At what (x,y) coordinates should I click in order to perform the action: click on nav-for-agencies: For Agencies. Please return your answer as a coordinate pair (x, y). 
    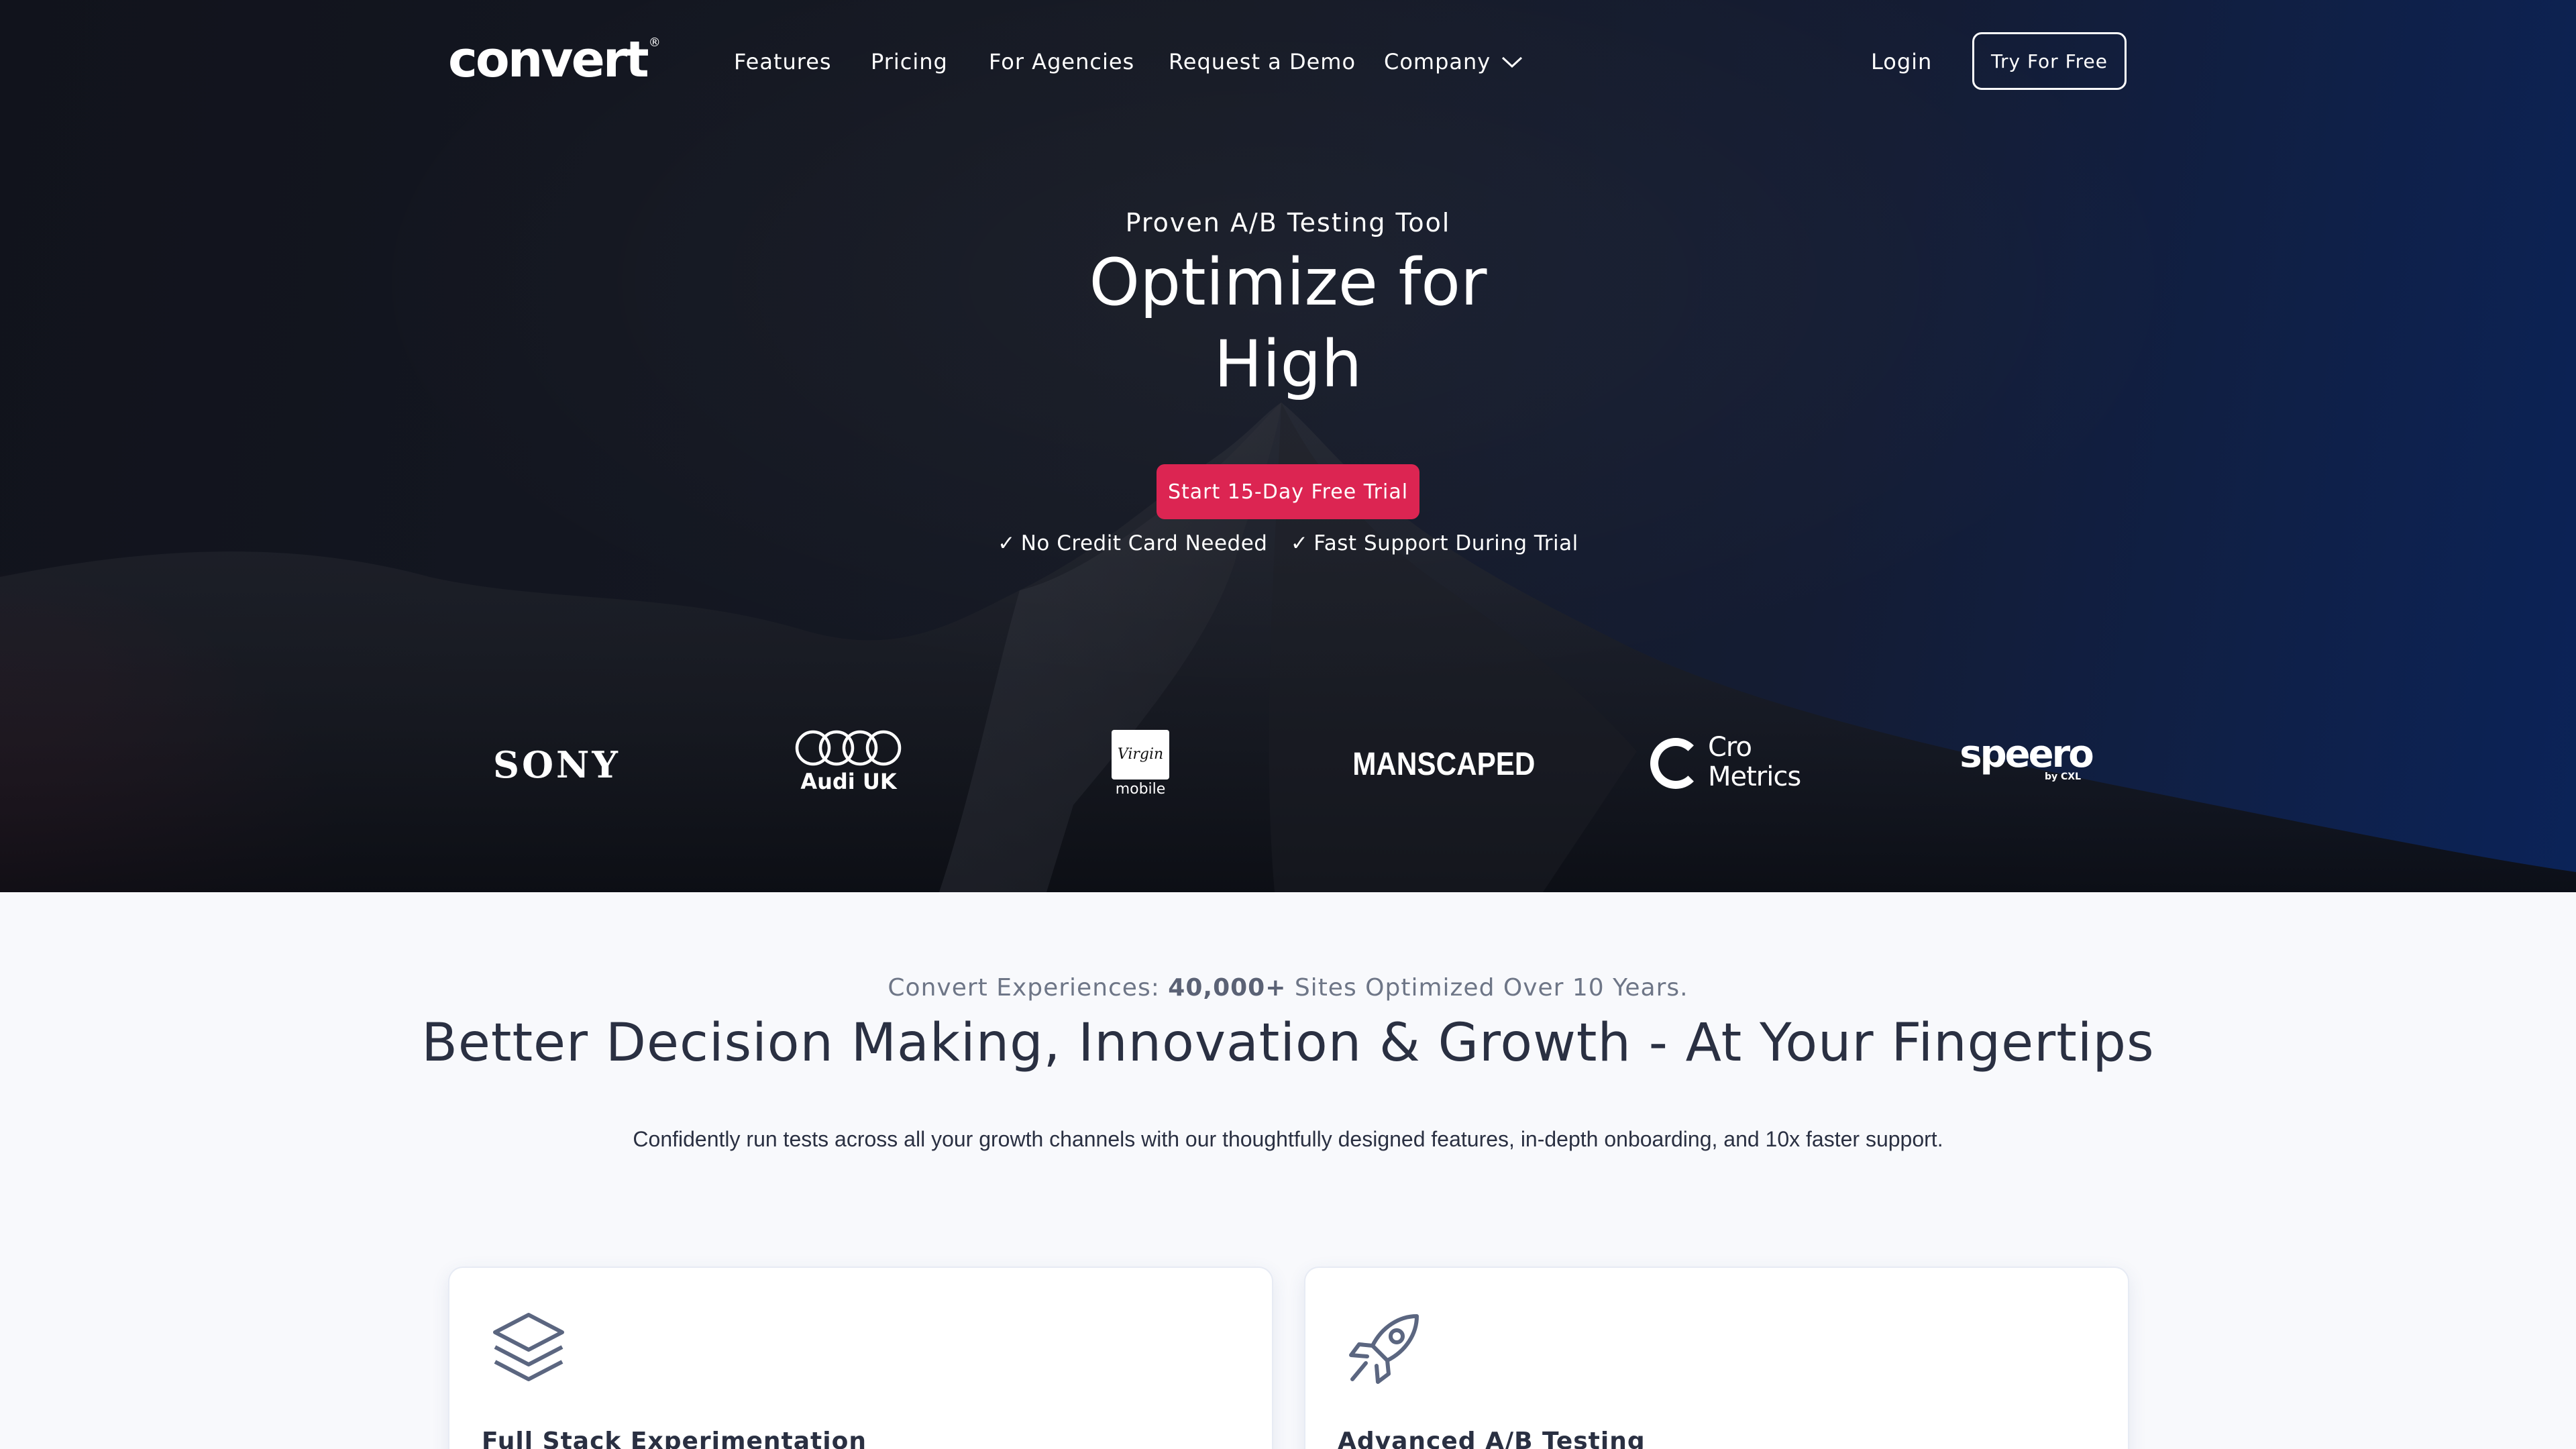
    Looking at the image, I should click on (1061, 62).